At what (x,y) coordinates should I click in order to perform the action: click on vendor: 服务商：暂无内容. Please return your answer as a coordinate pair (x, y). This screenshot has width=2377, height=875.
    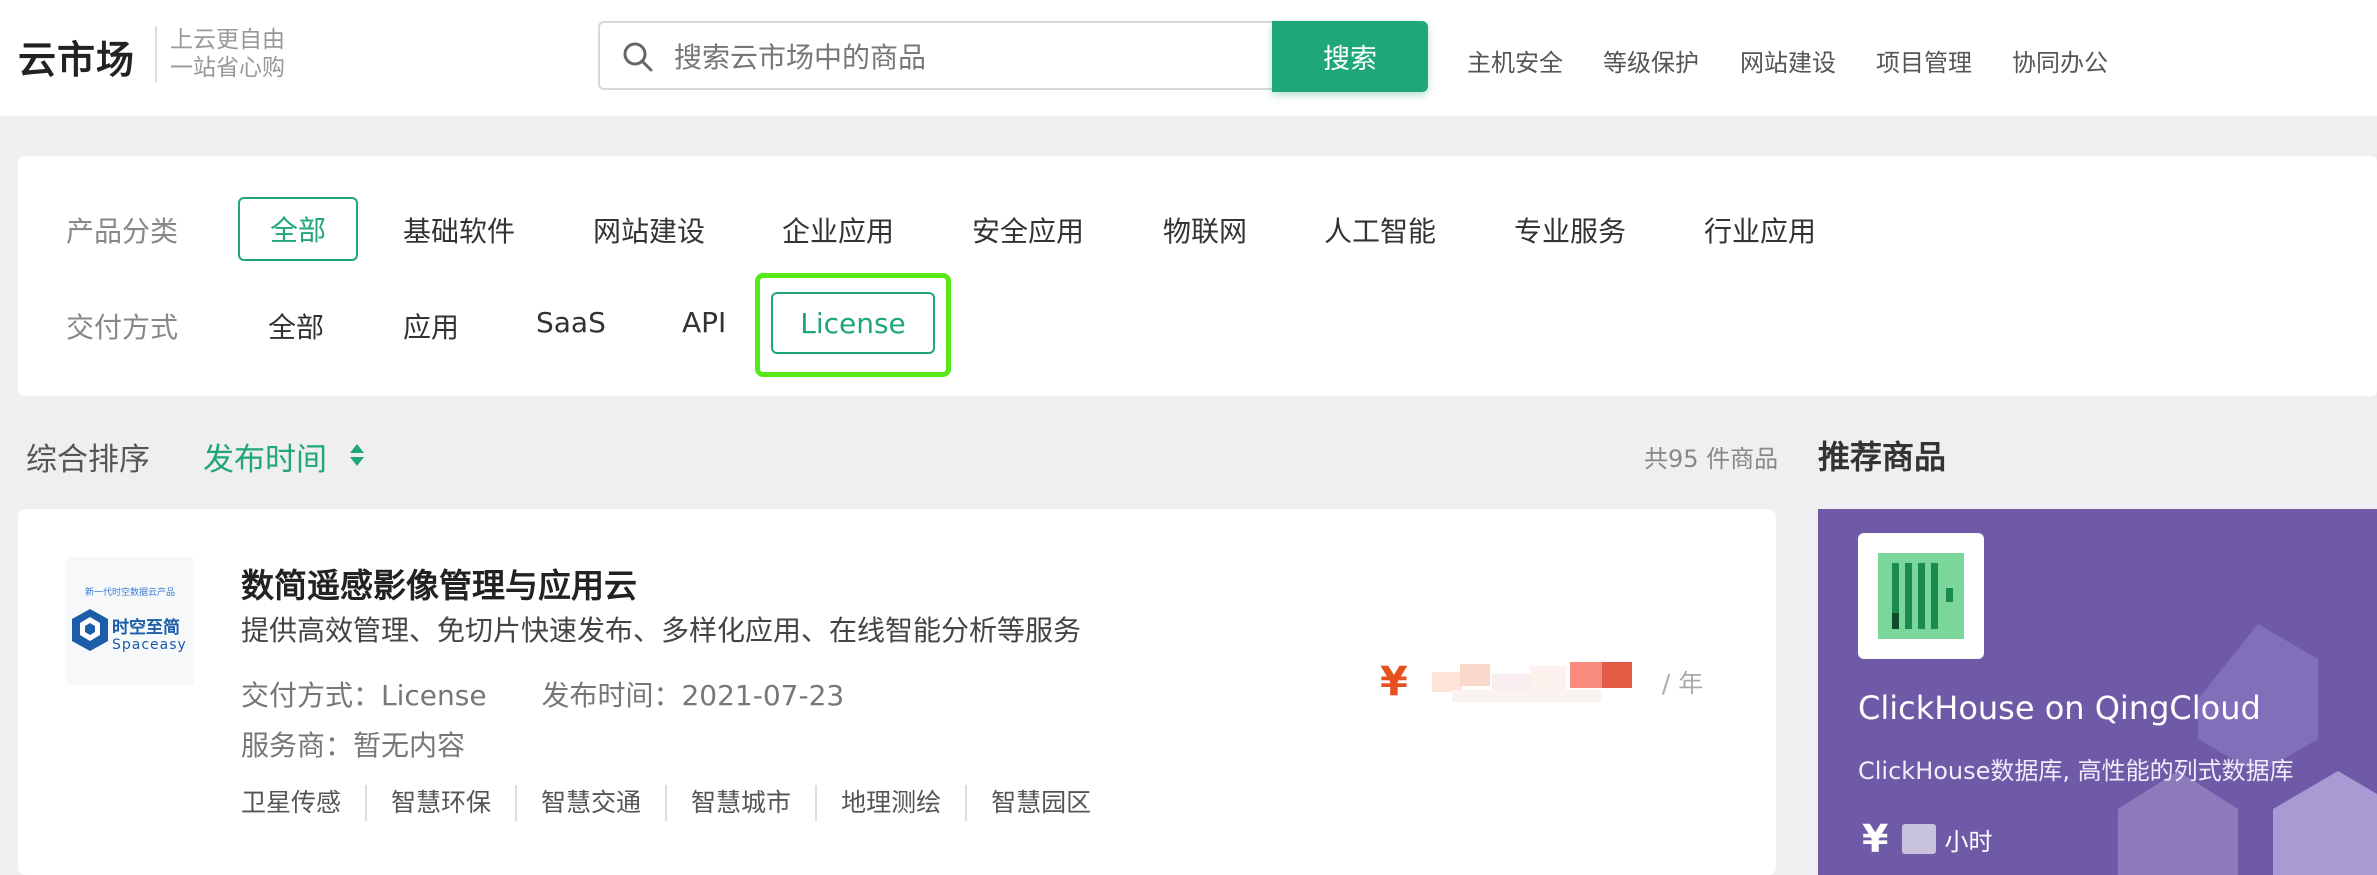
    Looking at the image, I should click on (353, 745).